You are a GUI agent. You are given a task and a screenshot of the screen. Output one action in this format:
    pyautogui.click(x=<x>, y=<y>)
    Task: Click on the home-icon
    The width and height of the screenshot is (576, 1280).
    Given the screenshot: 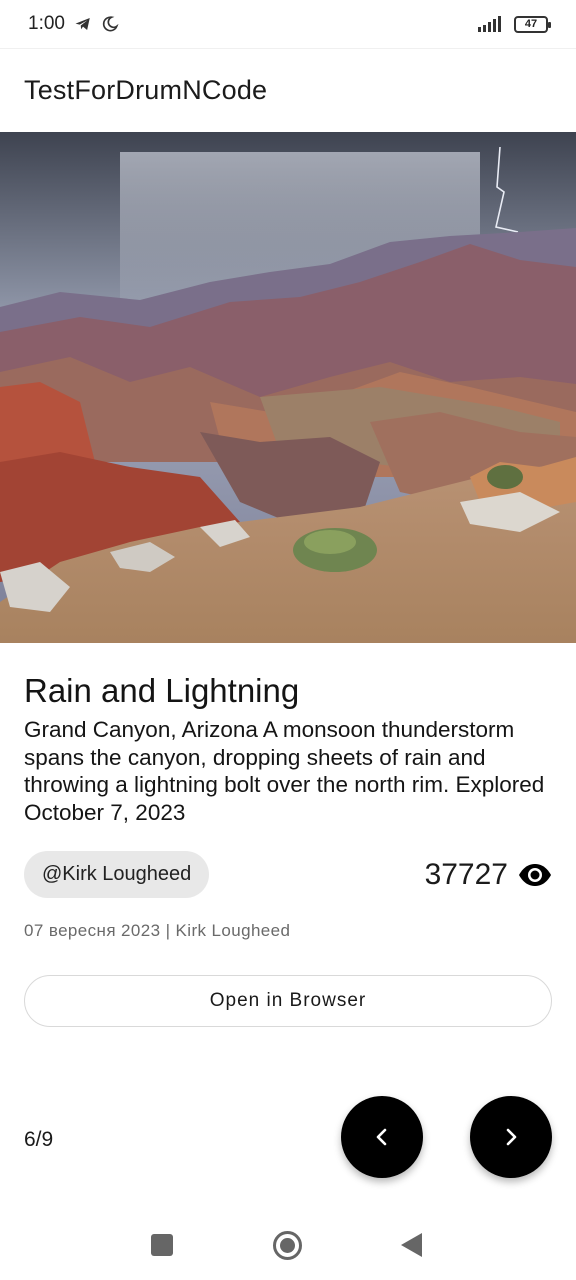 What is the action you would take?
    pyautogui.click(x=287, y=1245)
    